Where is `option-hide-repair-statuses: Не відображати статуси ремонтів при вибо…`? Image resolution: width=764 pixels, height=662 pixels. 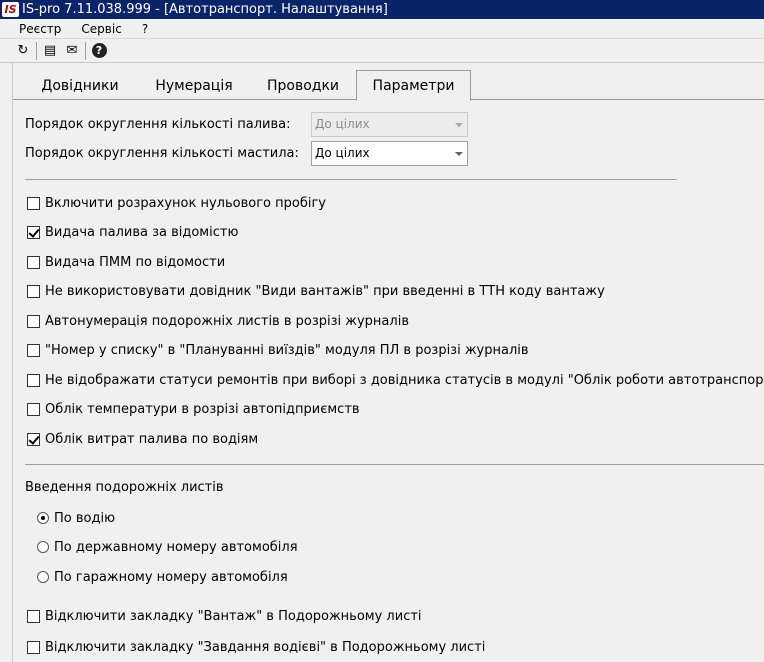 option-hide-repair-statuses: Не відображати статуси ремонтів при вибо… is located at coordinates (395, 380).